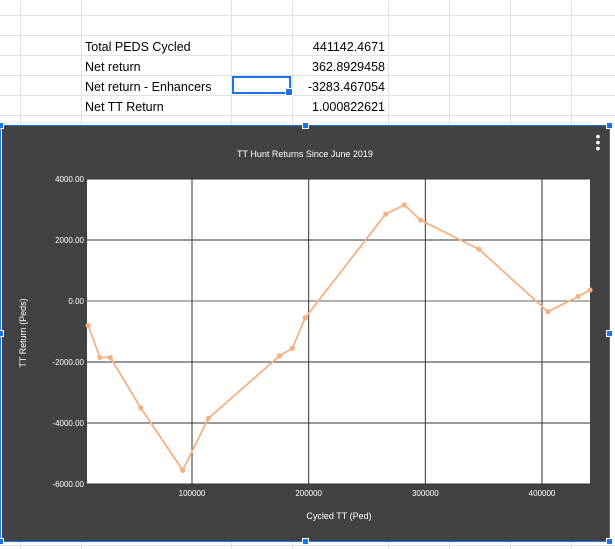 This screenshot has width=615, height=549. Describe the element at coordinates (609, 541) in the screenshot. I see `resize-handle-bottom-right` at that location.